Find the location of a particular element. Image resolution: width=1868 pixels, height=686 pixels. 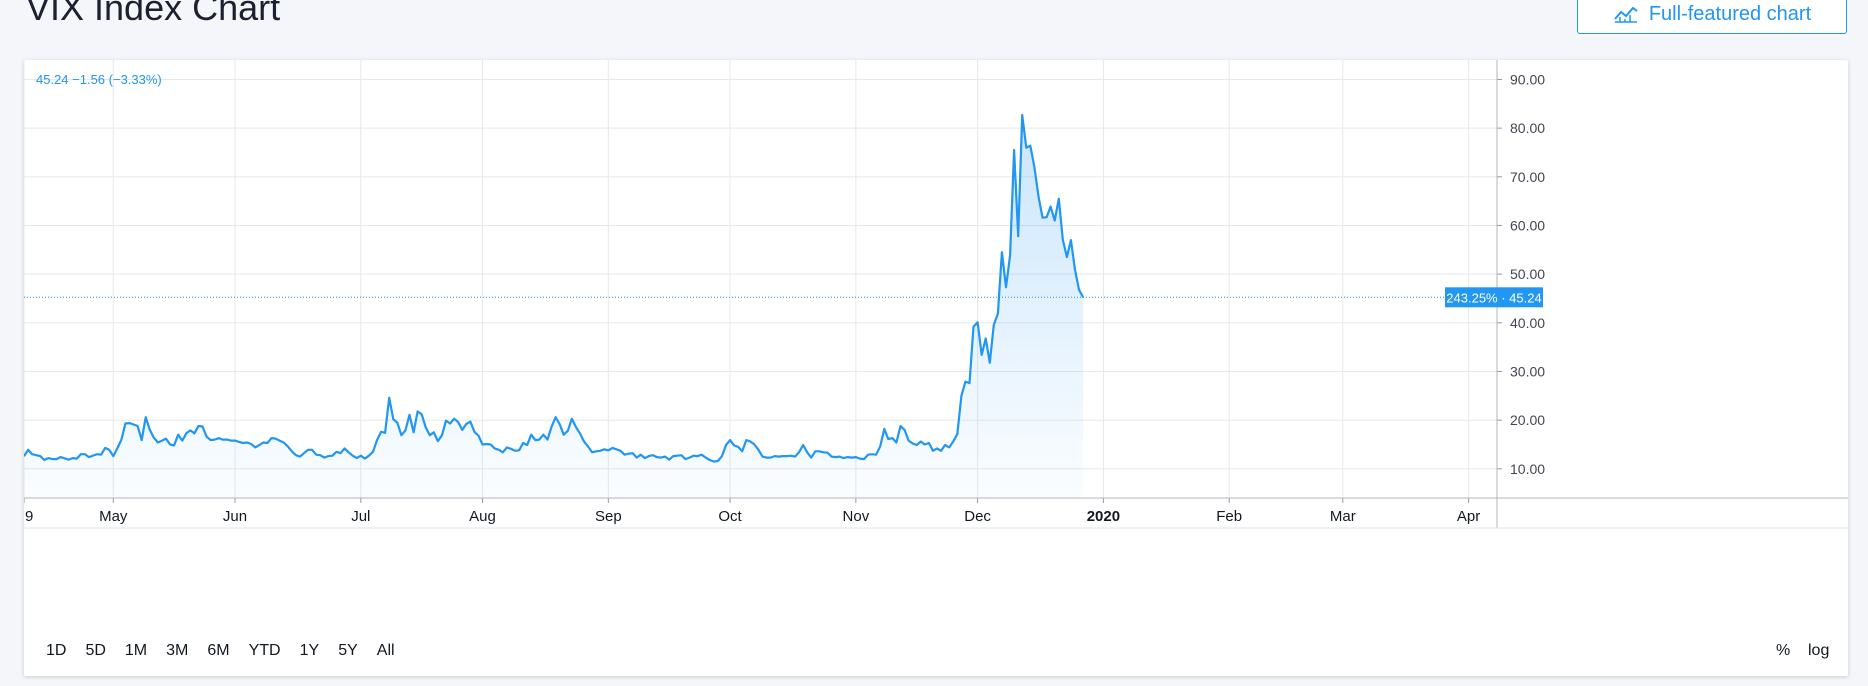

range-6m-button: 6M is located at coordinates (222, 651).